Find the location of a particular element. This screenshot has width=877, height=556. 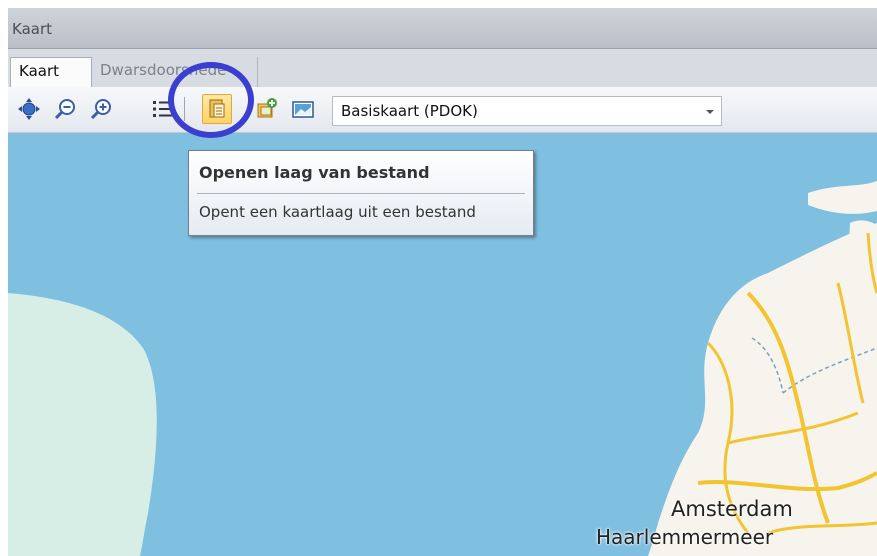

open-layer-from-file-icon is located at coordinates (217, 108).